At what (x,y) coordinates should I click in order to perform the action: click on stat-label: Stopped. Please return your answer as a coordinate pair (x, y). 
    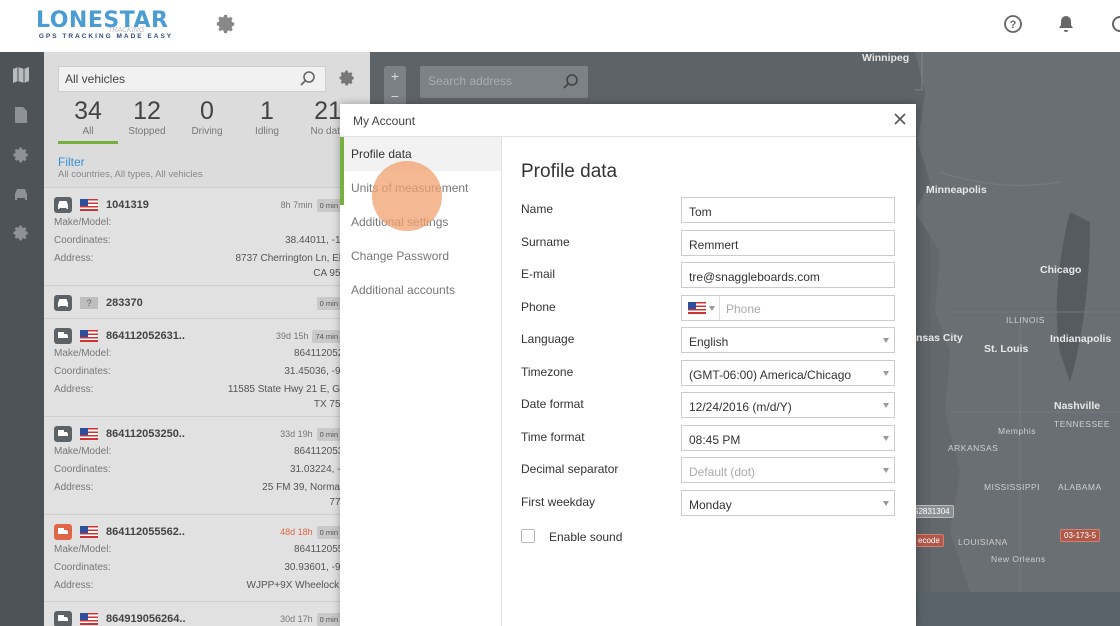
    Looking at the image, I should click on (147, 131).